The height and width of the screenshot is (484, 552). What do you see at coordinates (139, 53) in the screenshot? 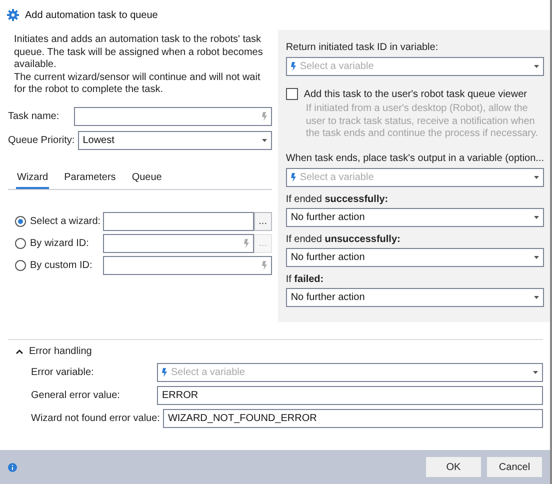
I see `description-text: Initiates and adds an automation task to the robots' task queue. The task will be assigned when a robot becomes available.` at bounding box center [139, 53].